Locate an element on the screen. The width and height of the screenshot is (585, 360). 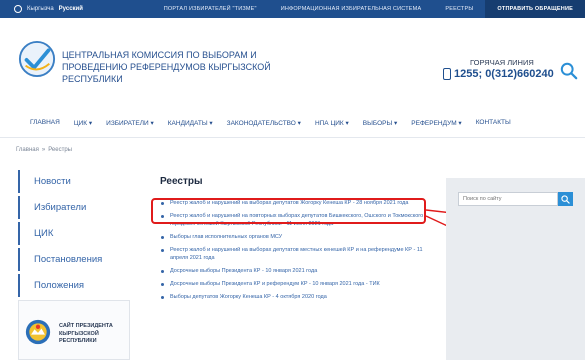
highlight-annotation-box is located at coordinates (288, 211).